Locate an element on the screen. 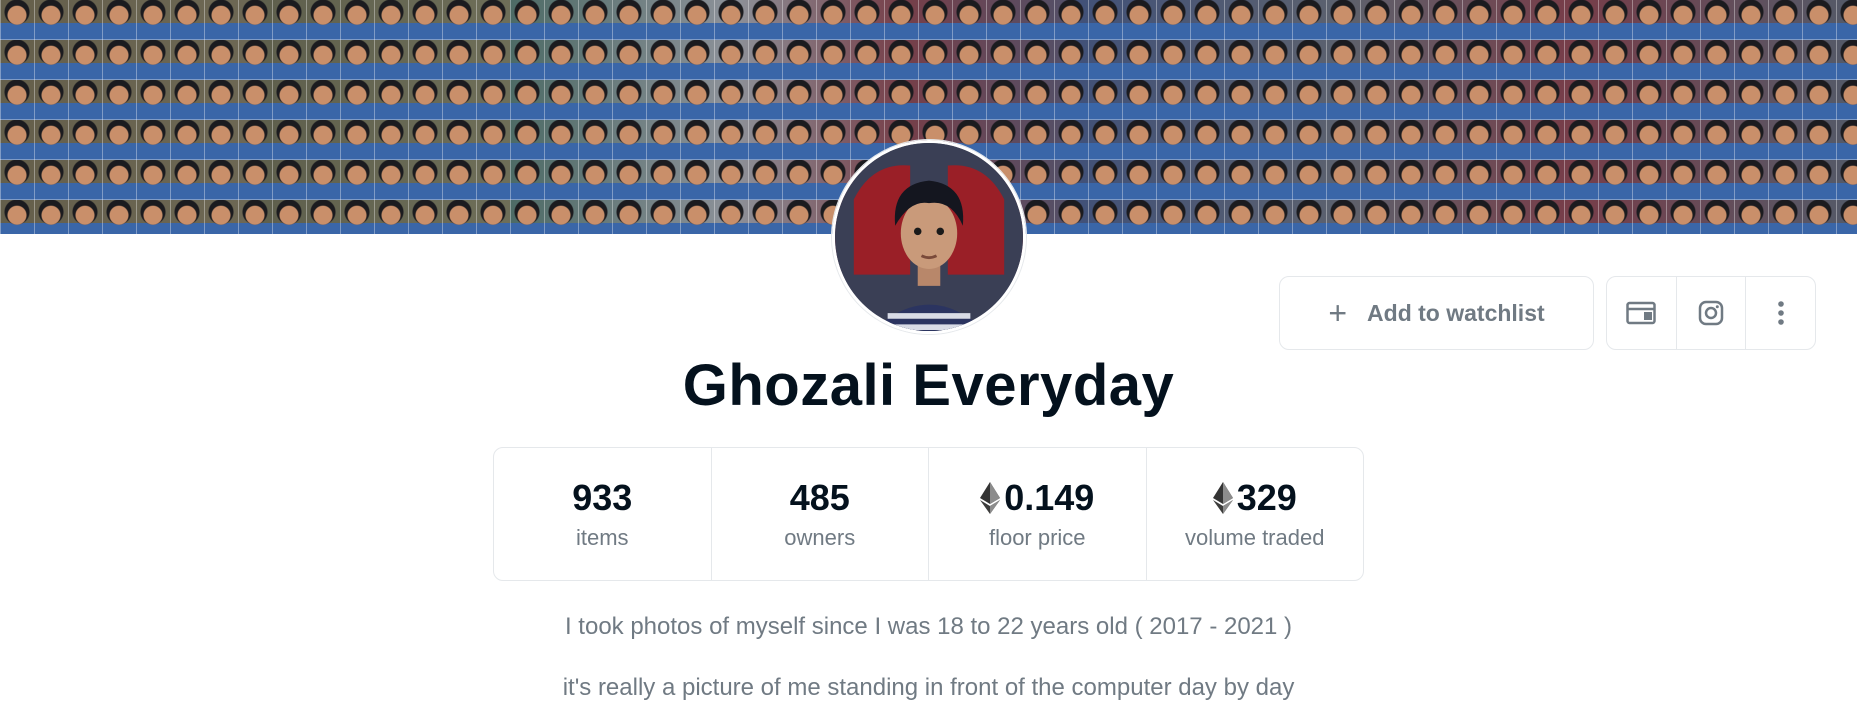 The width and height of the screenshot is (1857, 724). social-links-group is located at coordinates (1711, 313).